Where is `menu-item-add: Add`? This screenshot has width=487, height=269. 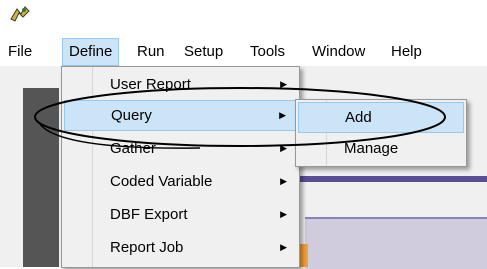 menu-item-add: Add is located at coordinates (381, 117).